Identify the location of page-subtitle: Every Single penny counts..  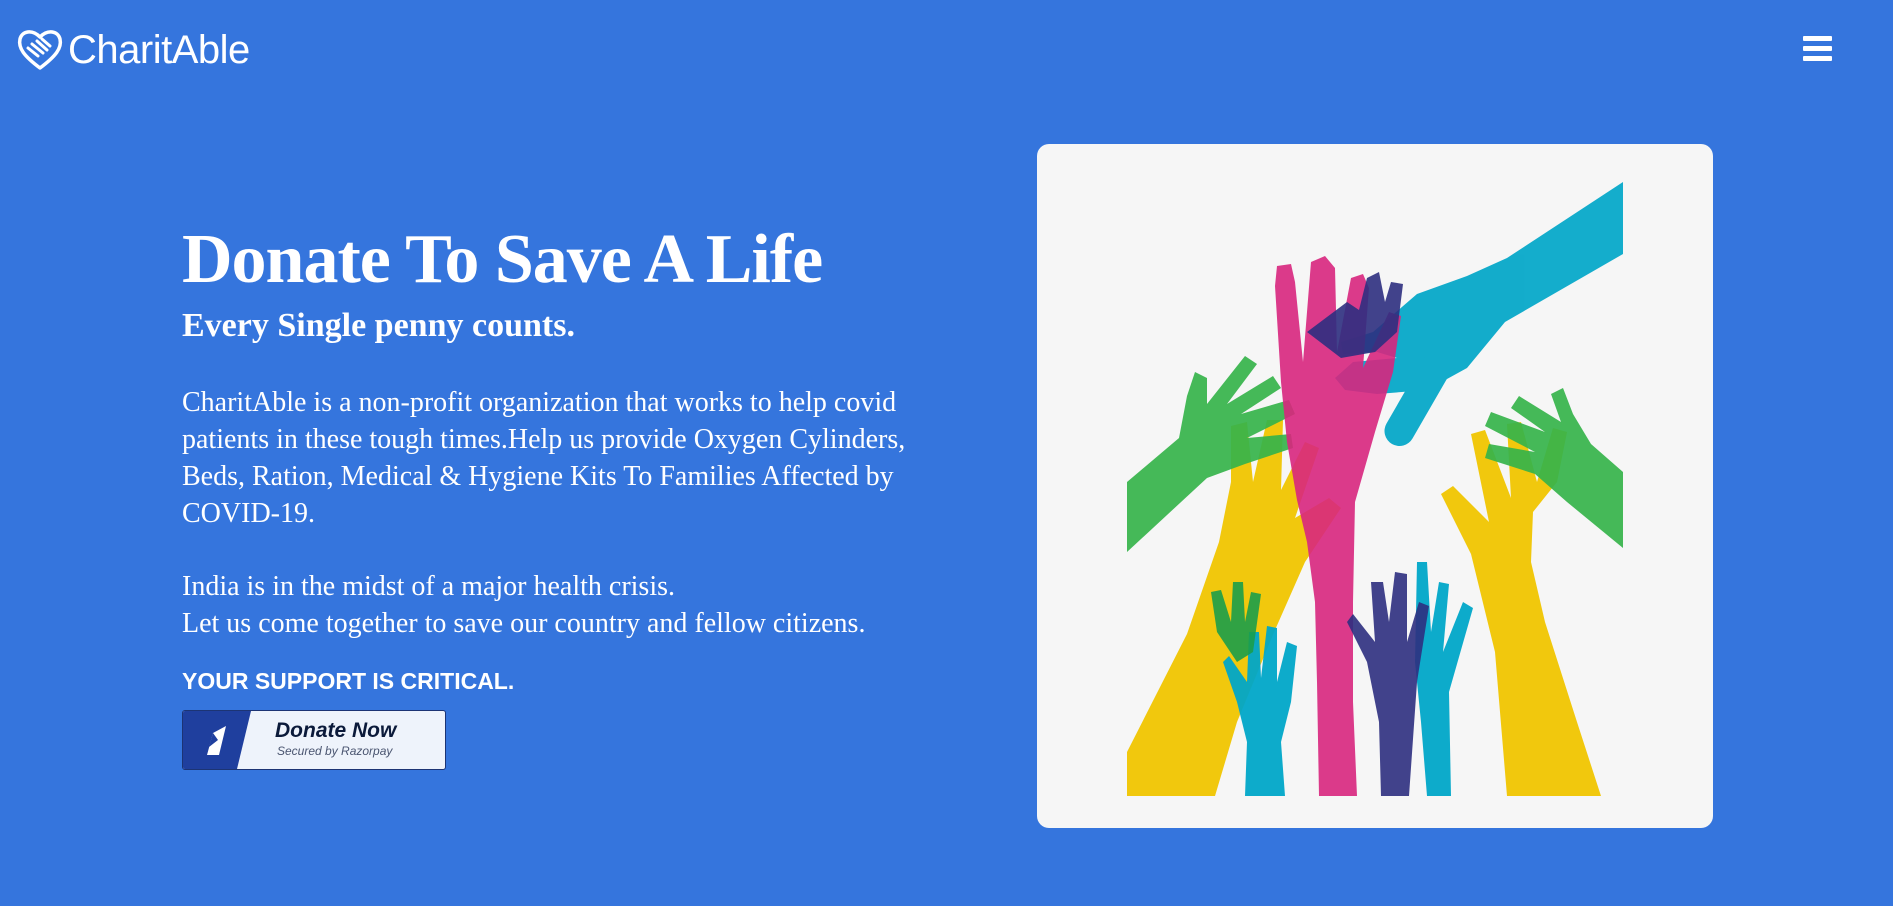
(378, 325).